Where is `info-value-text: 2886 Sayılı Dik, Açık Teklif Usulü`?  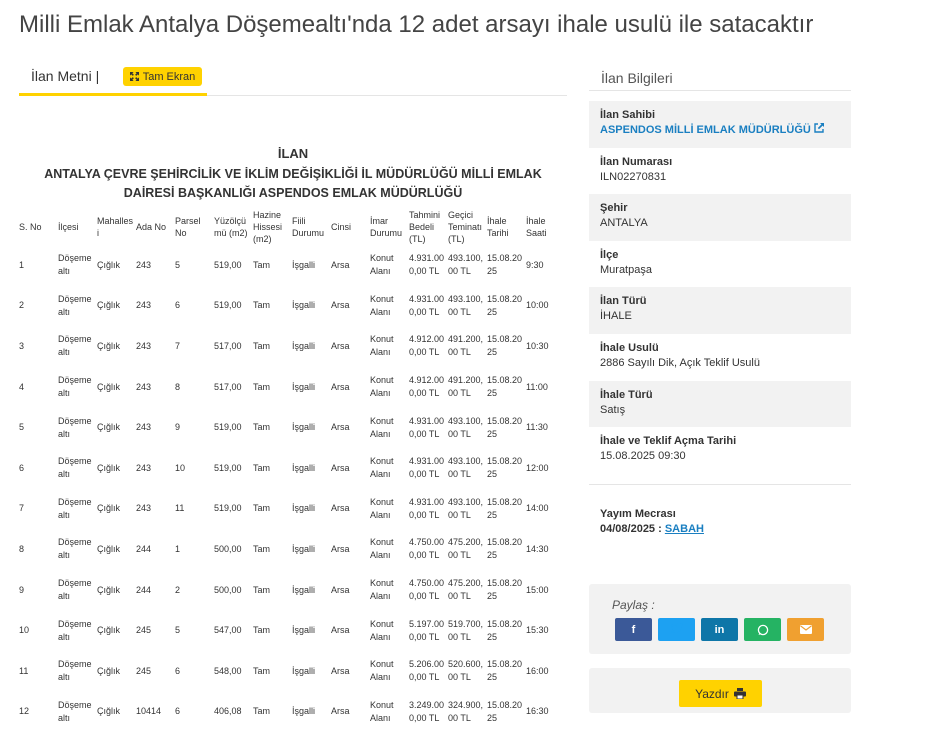
info-value-text: 2886 Sayılı Dik, Açık Teklif Usulü is located at coordinates (680, 362).